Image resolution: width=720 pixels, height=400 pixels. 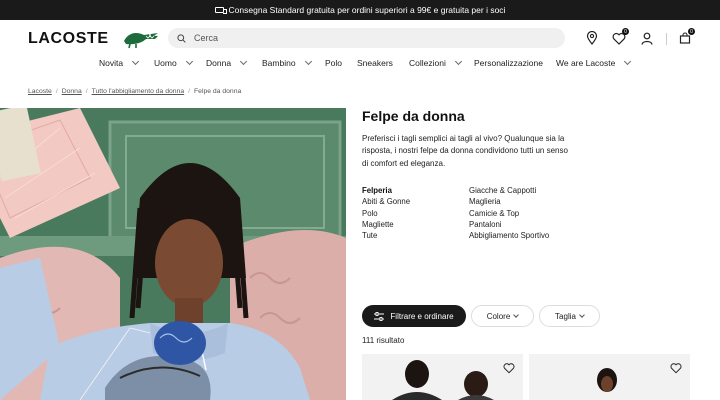 What do you see at coordinates (413, 116) in the screenshot?
I see `page-title: Felpe da donna` at bounding box center [413, 116].